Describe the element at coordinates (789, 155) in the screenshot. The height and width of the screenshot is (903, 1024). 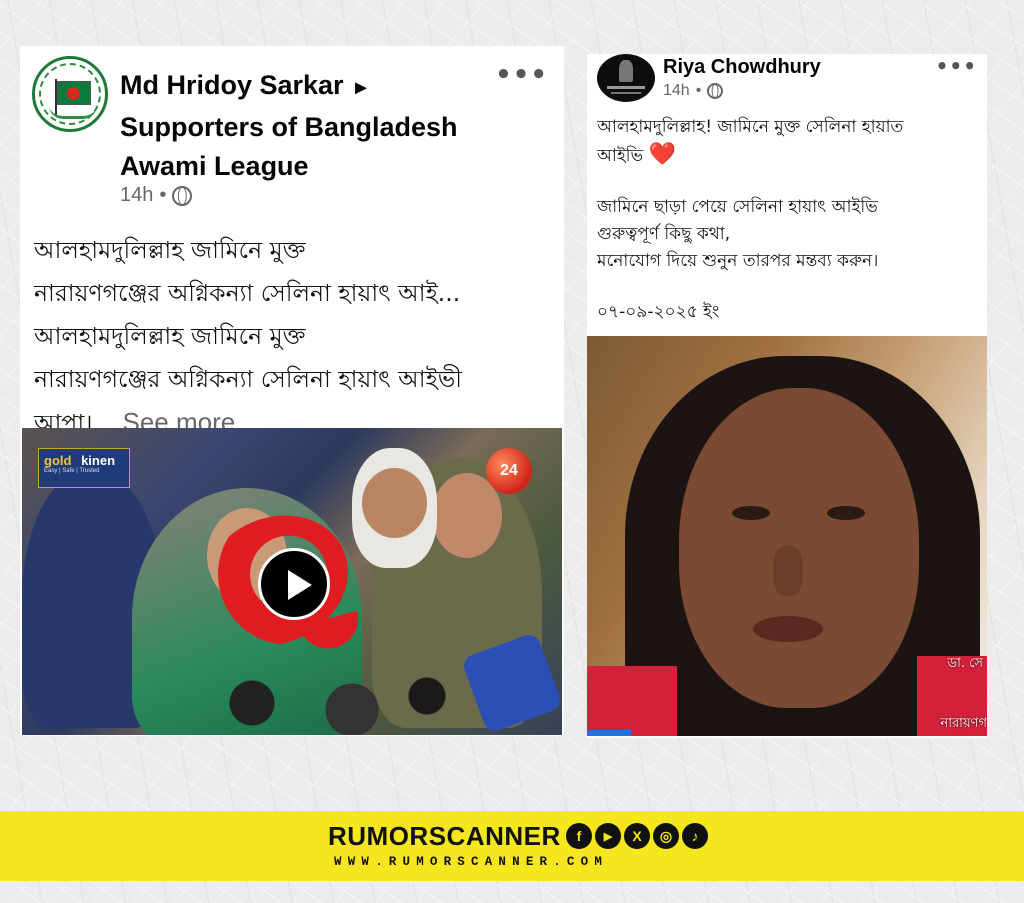
I see `post-text-line: আইভি ❤️` at that location.